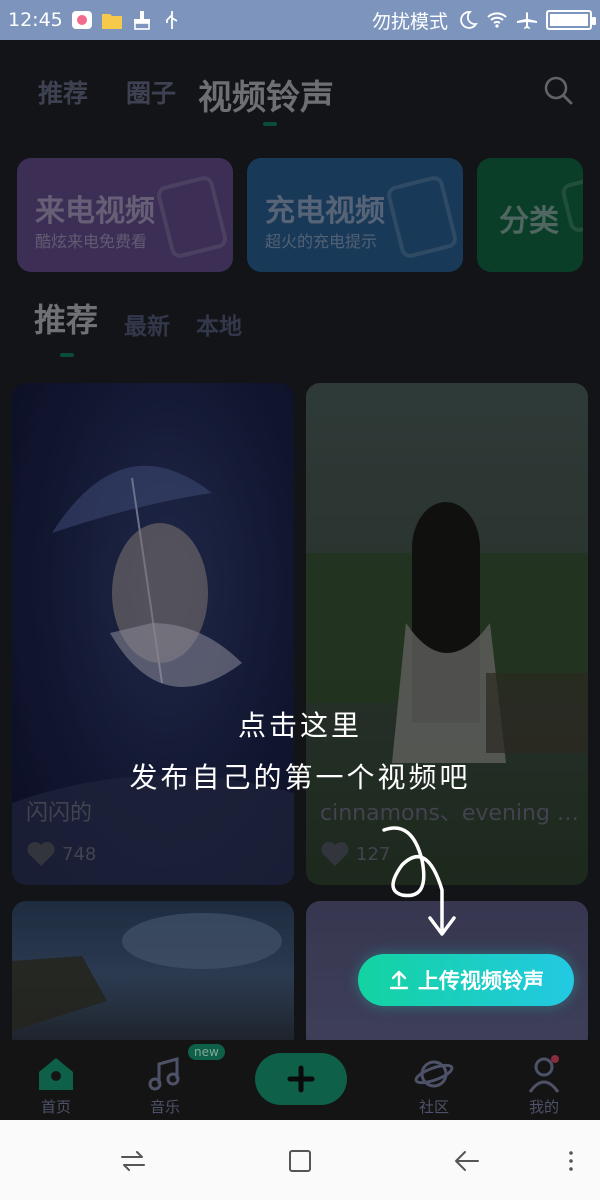 This screenshot has width=600, height=1200. Describe the element at coordinates (300, 777) in the screenshot. I see `guide-text-line2: 发布自己的第一个视频吧` at that location.